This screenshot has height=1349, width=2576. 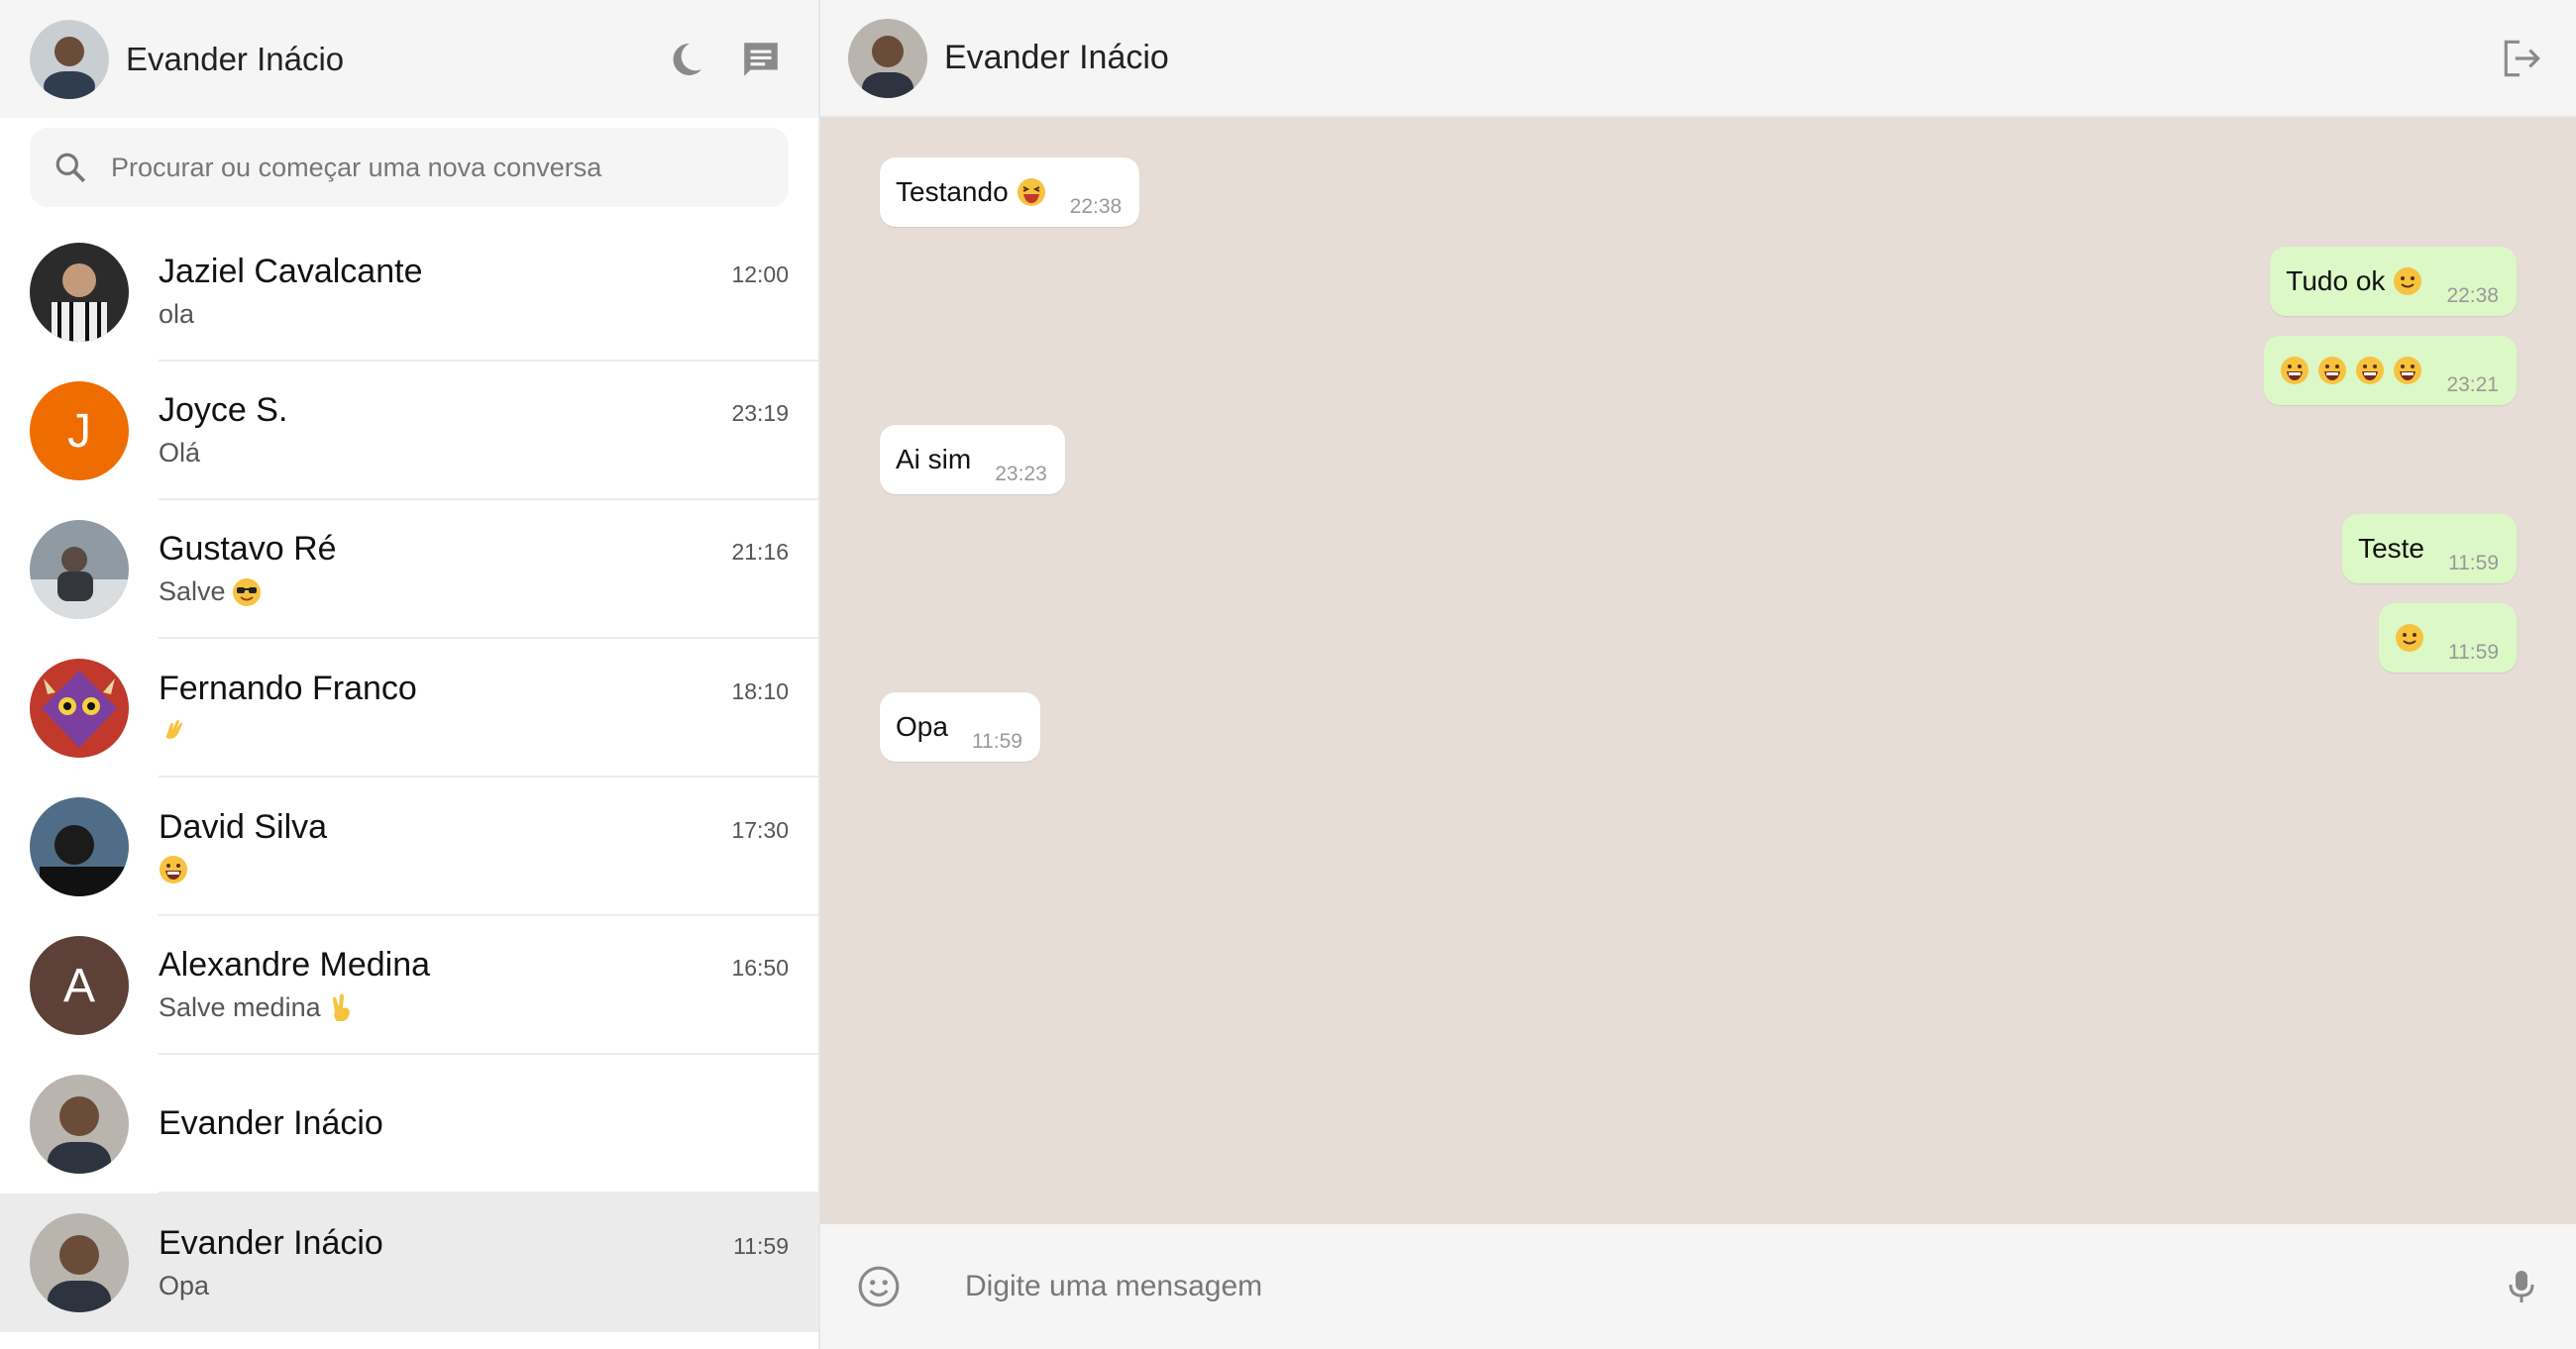 I want to click on user-avatar, so click(x=69, y=59).